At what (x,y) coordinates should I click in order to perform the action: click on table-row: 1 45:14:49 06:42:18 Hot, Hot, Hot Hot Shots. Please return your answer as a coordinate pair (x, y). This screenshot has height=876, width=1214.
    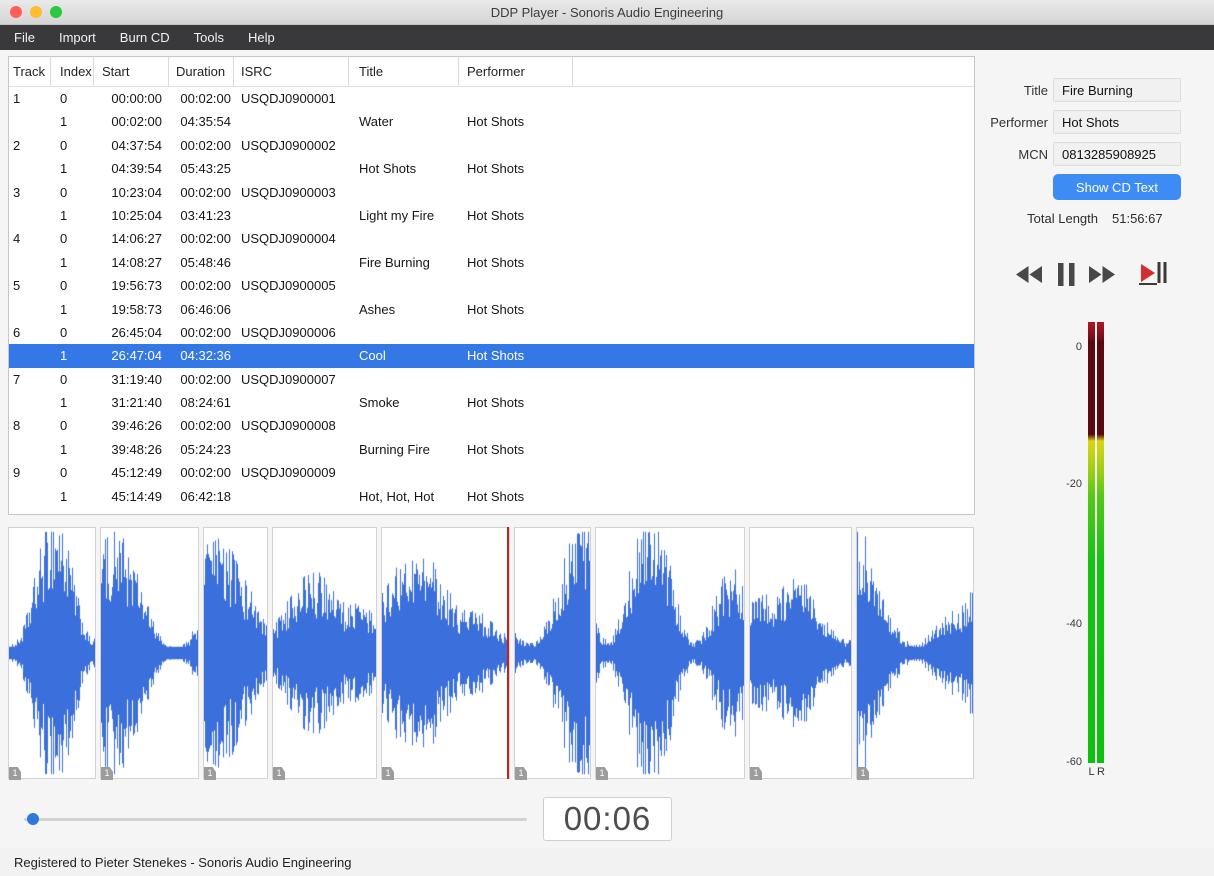
    Looking at the image, I should click on (491, 496).